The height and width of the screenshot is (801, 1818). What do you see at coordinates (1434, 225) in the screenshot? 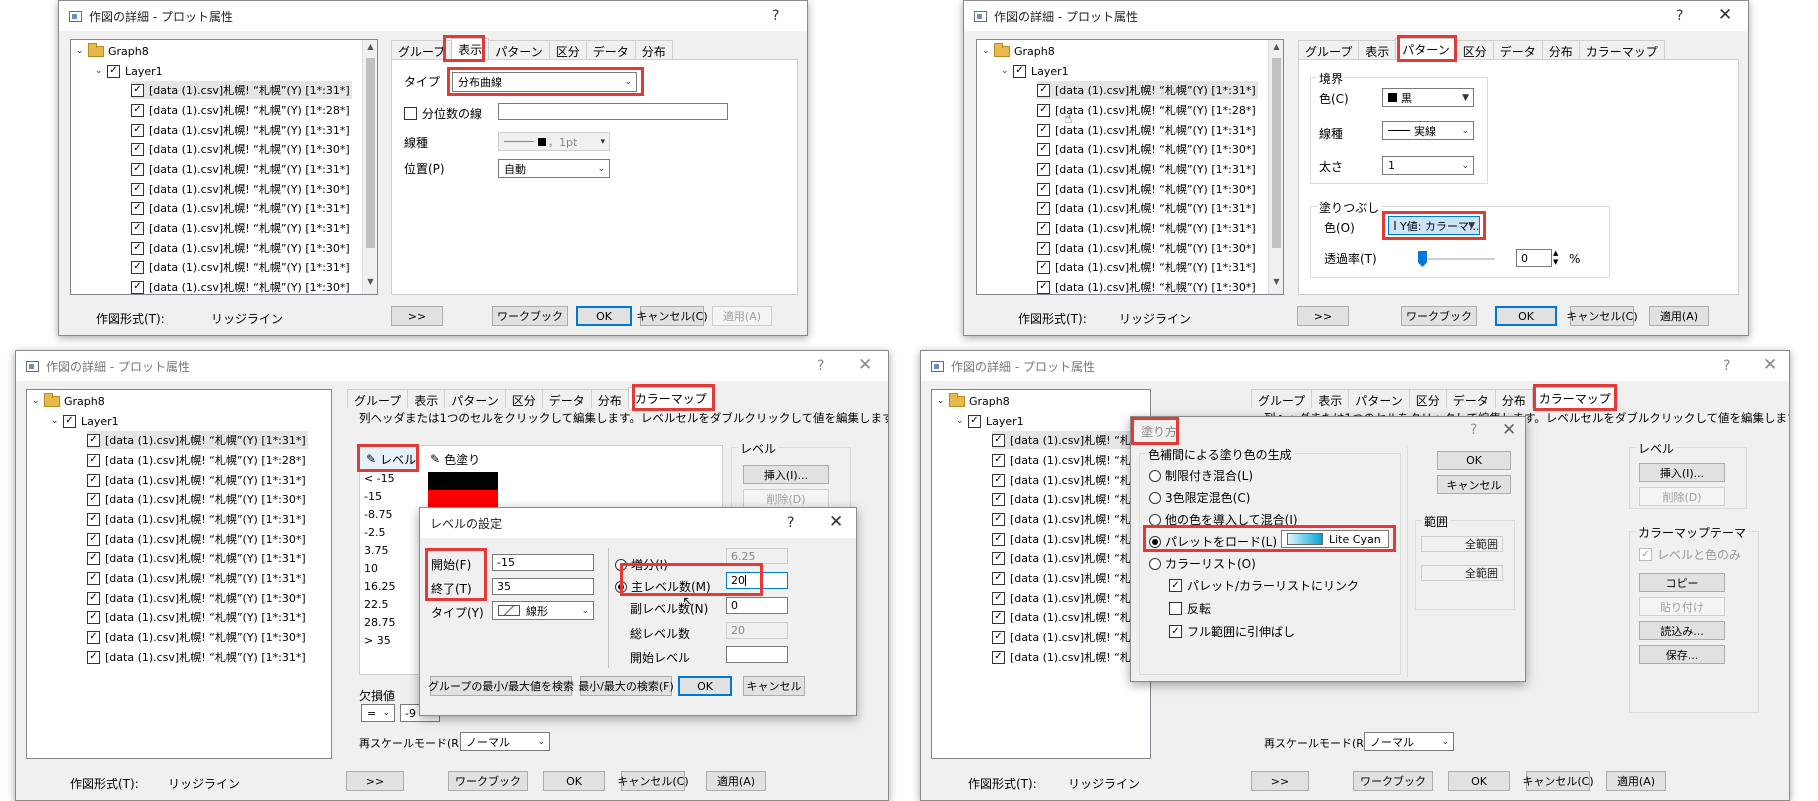
I see `fill-color-select: Y値: カラーマ... ▼` at bounding box center [1434, 225].